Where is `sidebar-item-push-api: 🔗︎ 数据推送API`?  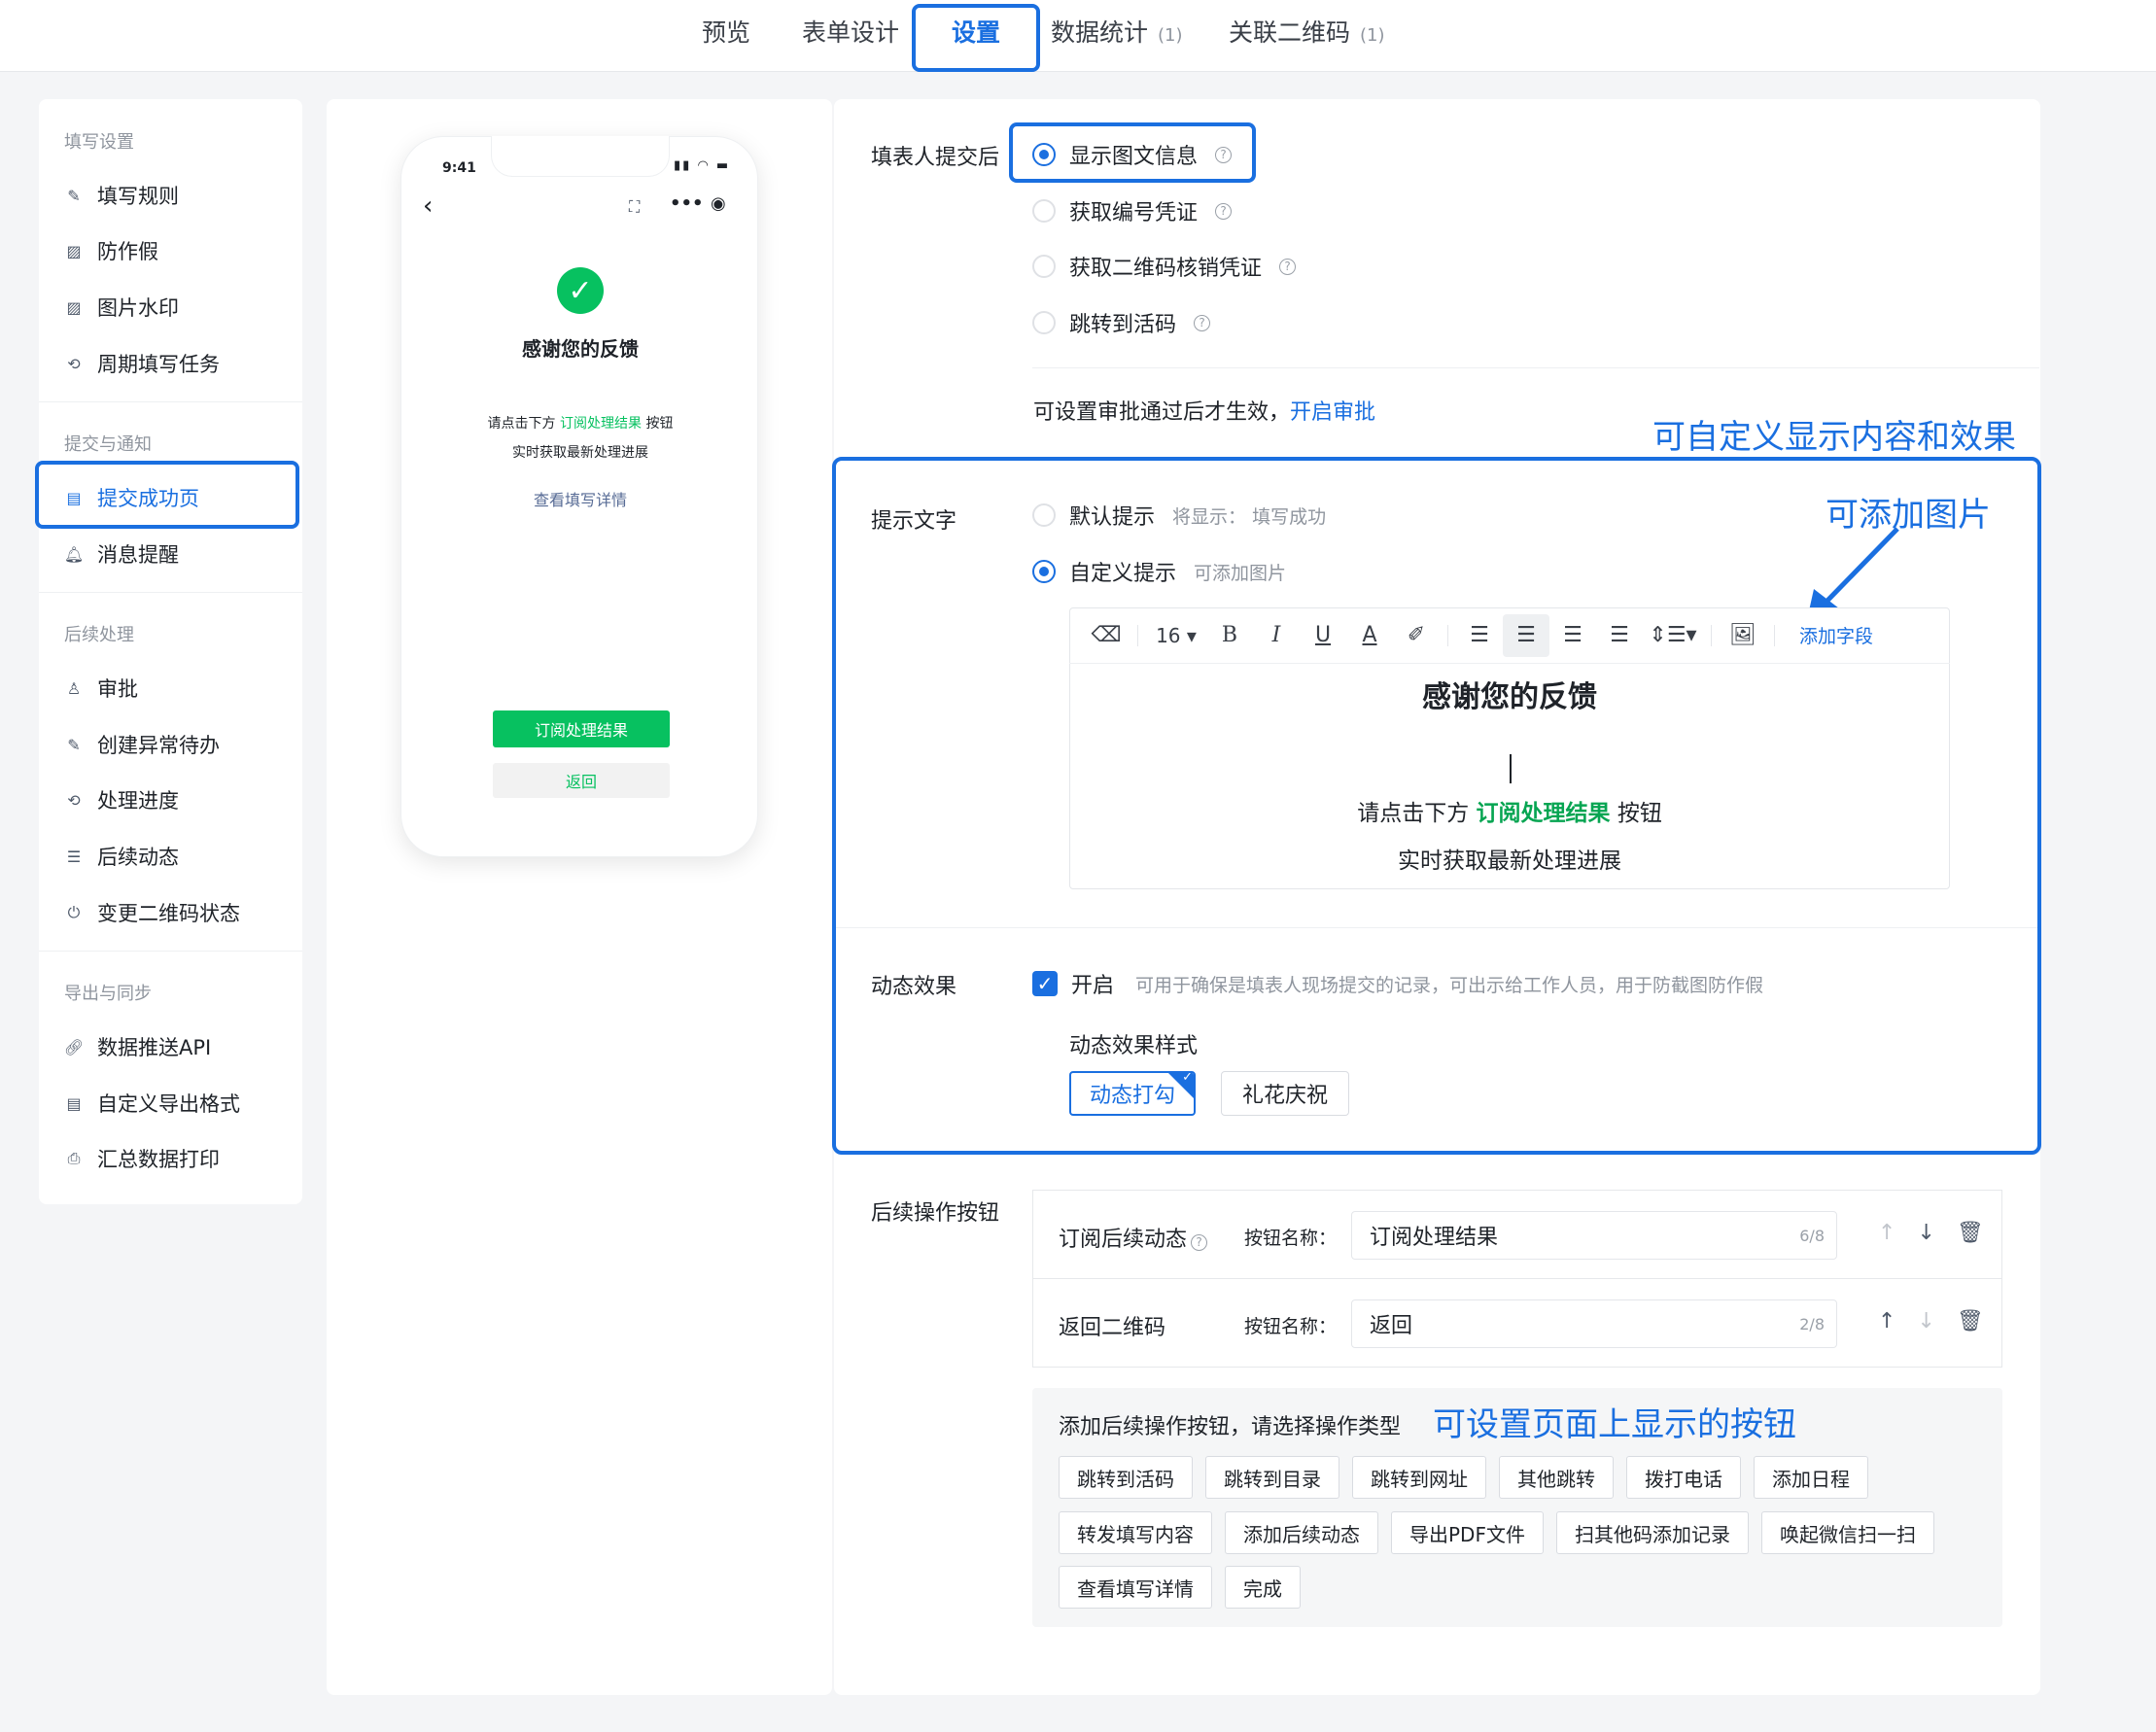 sidebar-item-push-api: 🔗︎ 数据推送API is located at coordinates (137, 1046).